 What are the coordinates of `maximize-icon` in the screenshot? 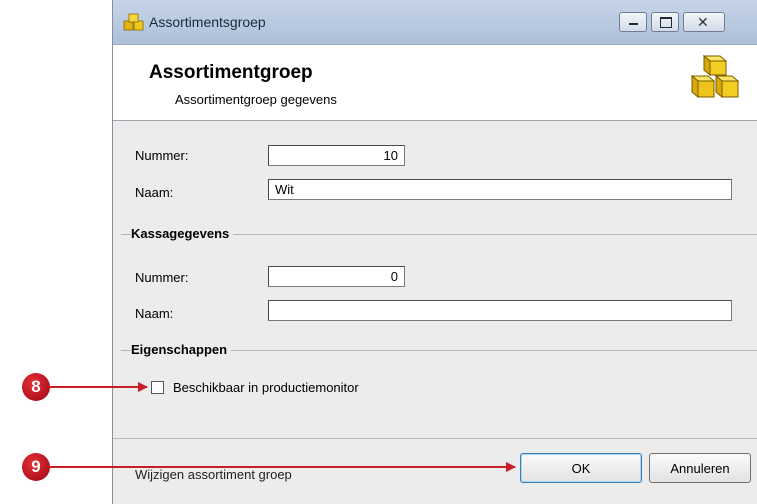 It's located at (666, 22).